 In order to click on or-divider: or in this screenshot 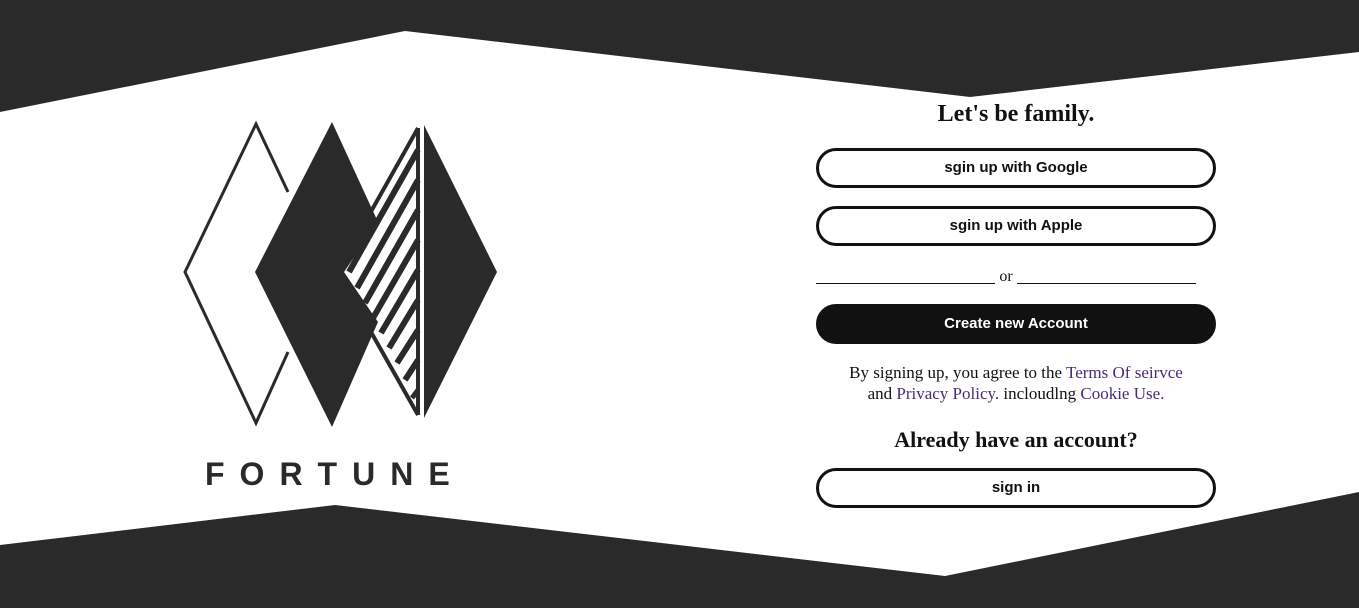, I will do `click(1006, 275)`.